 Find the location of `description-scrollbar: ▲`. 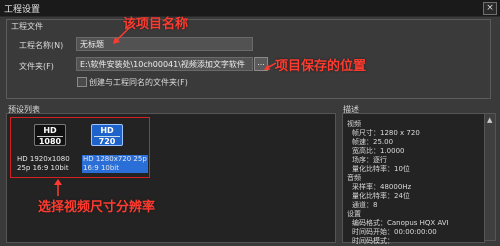

description-scrollbar: ▲ is located at coordinates (490, 177).